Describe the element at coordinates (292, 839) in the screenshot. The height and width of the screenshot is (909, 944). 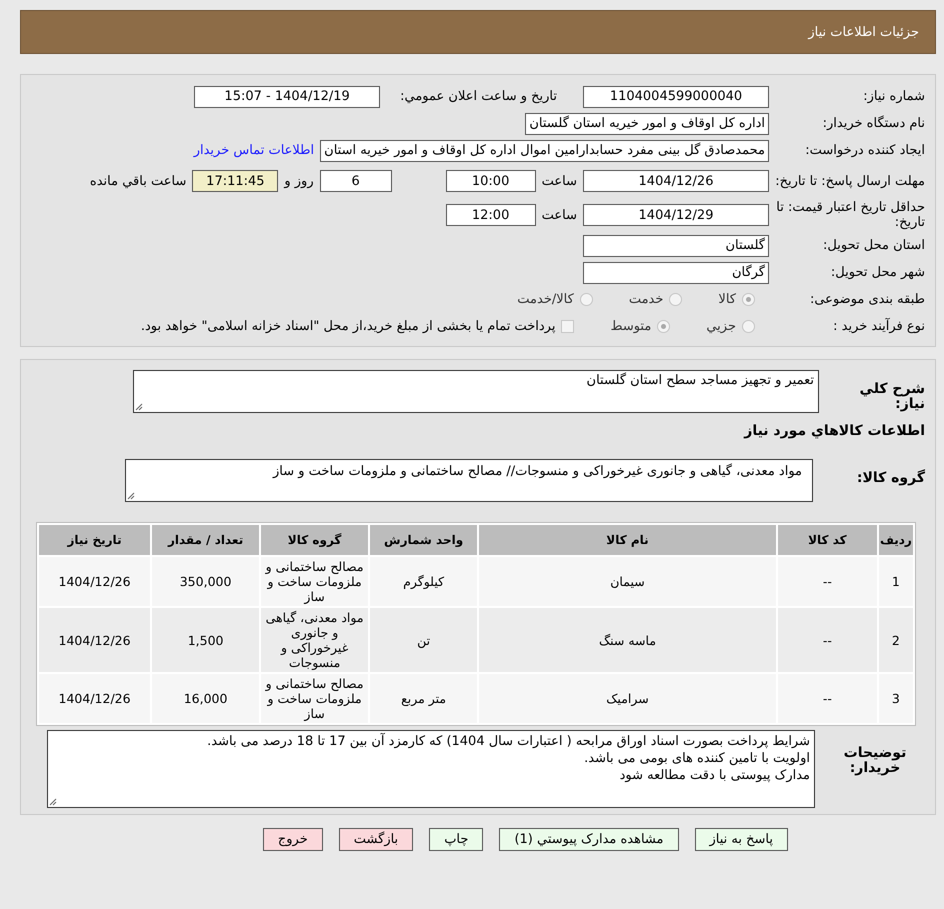
I see `action-button: خروج` at that location.